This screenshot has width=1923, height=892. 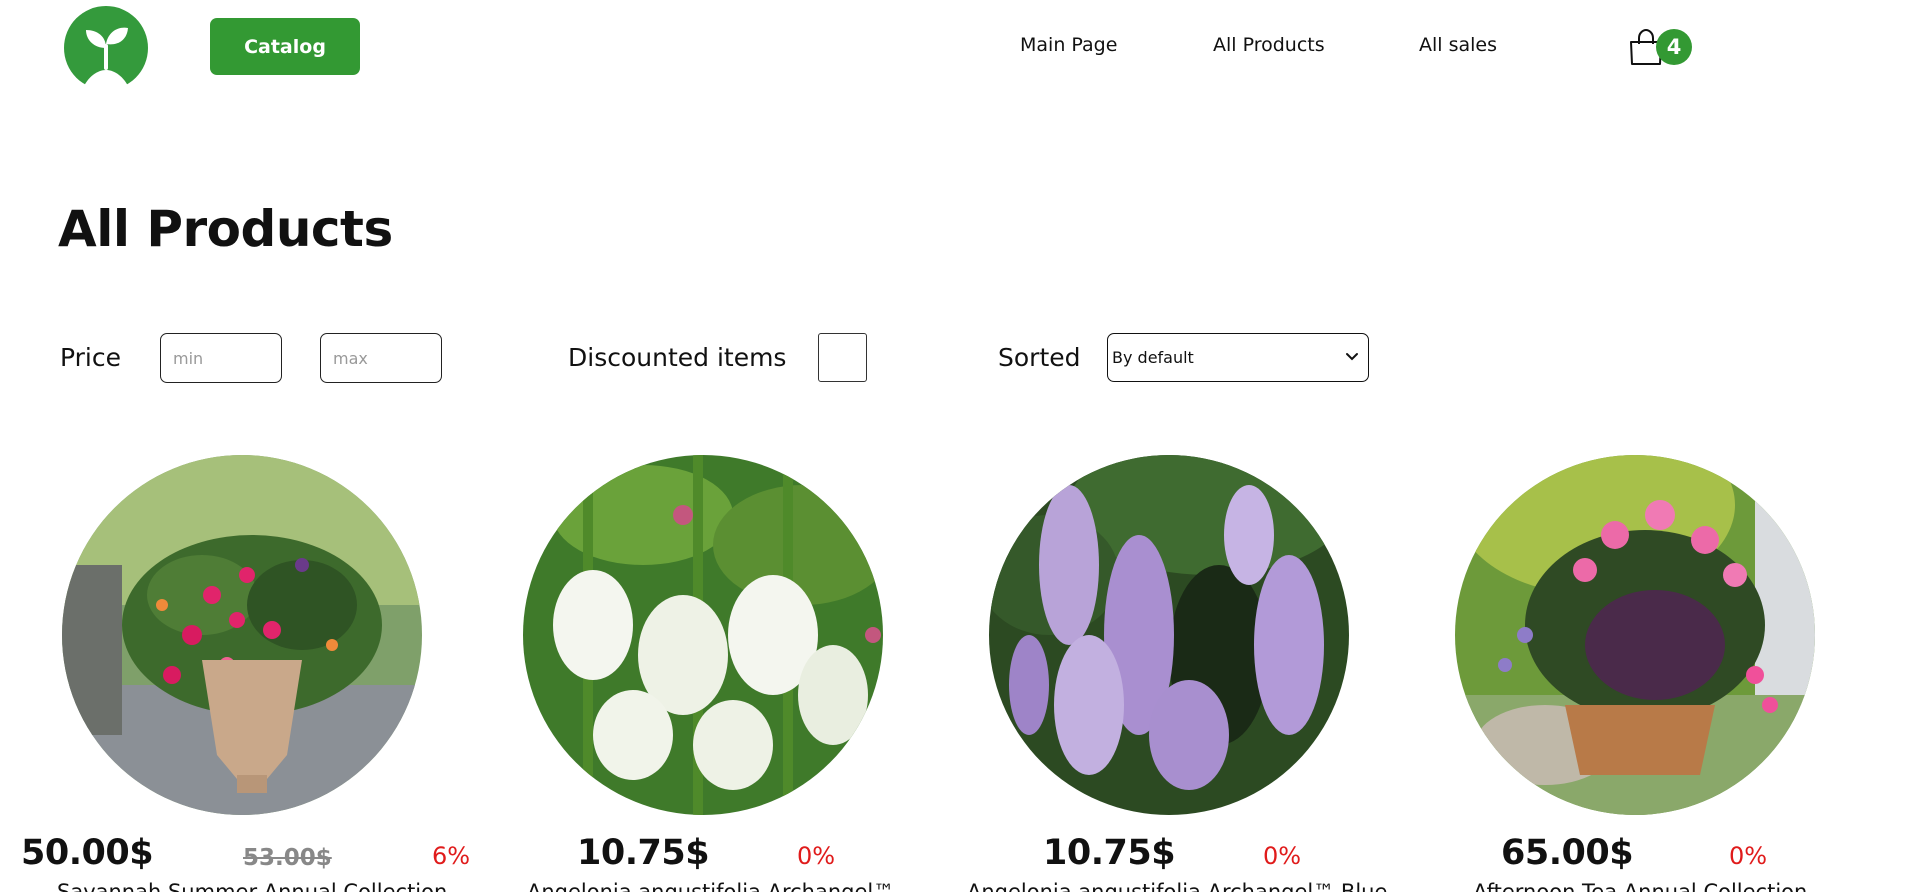 What do you see at coordinates (677, 357) in the screenshot?
I see `discounted-items-label: Discounted items` at bounding box center [677, 357].